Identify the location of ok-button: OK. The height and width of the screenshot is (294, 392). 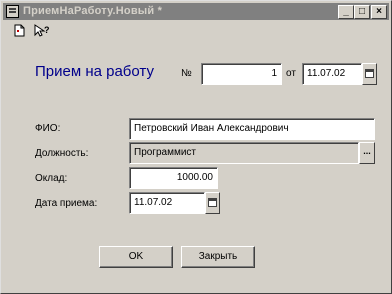
(136, 257).